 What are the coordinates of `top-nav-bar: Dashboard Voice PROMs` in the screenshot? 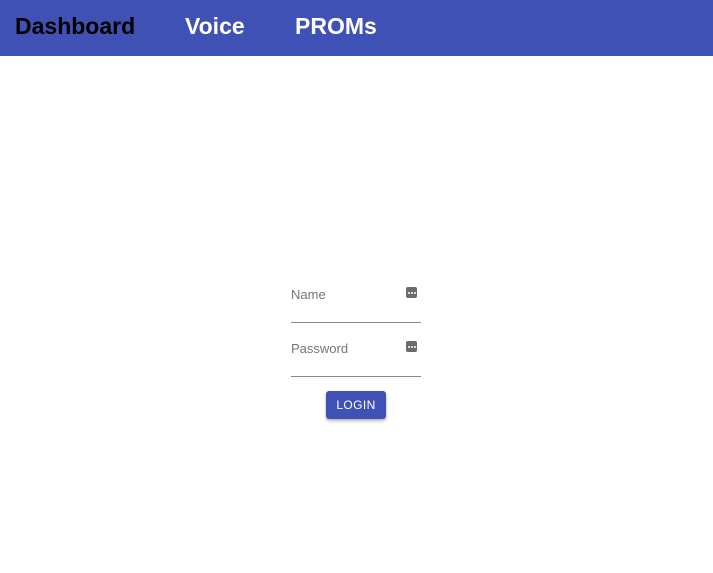 It's located at (356, 28).